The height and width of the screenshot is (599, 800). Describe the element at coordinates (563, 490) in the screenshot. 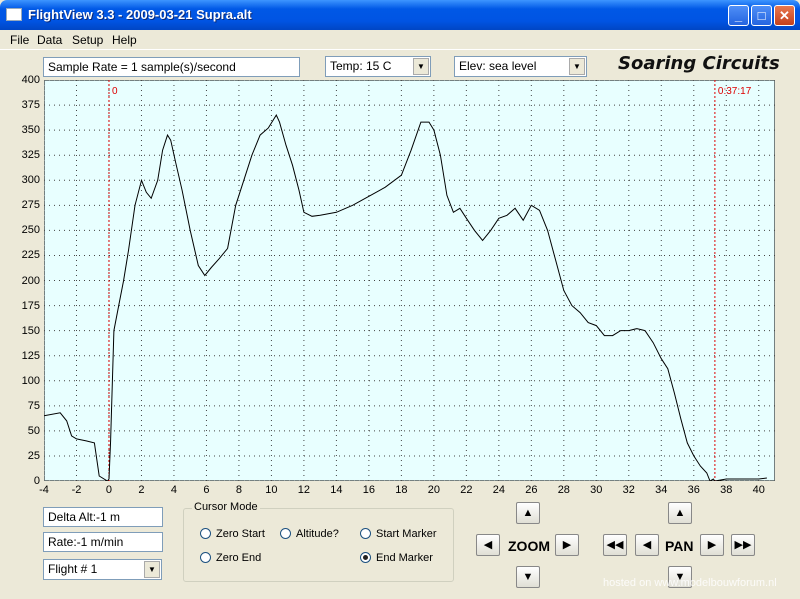

I see `x-tick-label: 28` at that location.